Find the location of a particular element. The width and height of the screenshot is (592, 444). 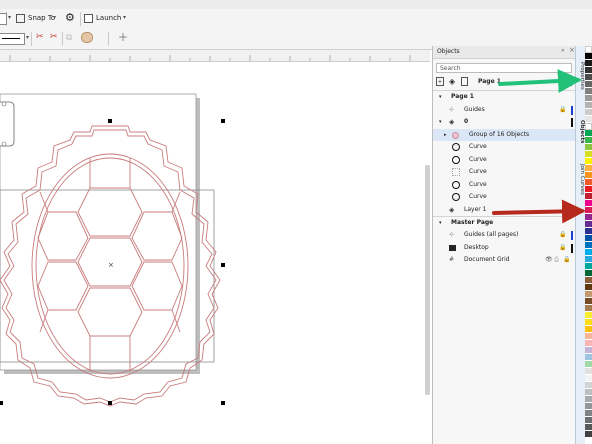

green-annotation-arrow is located at coordinates (540, 81).